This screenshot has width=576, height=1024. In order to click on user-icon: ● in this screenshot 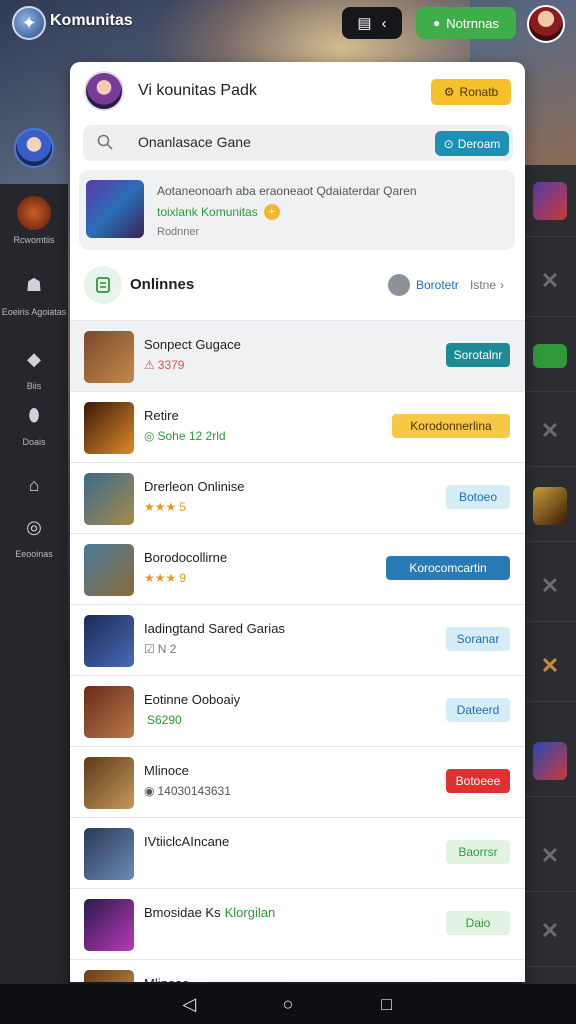, I will do `click(437, 23)`.